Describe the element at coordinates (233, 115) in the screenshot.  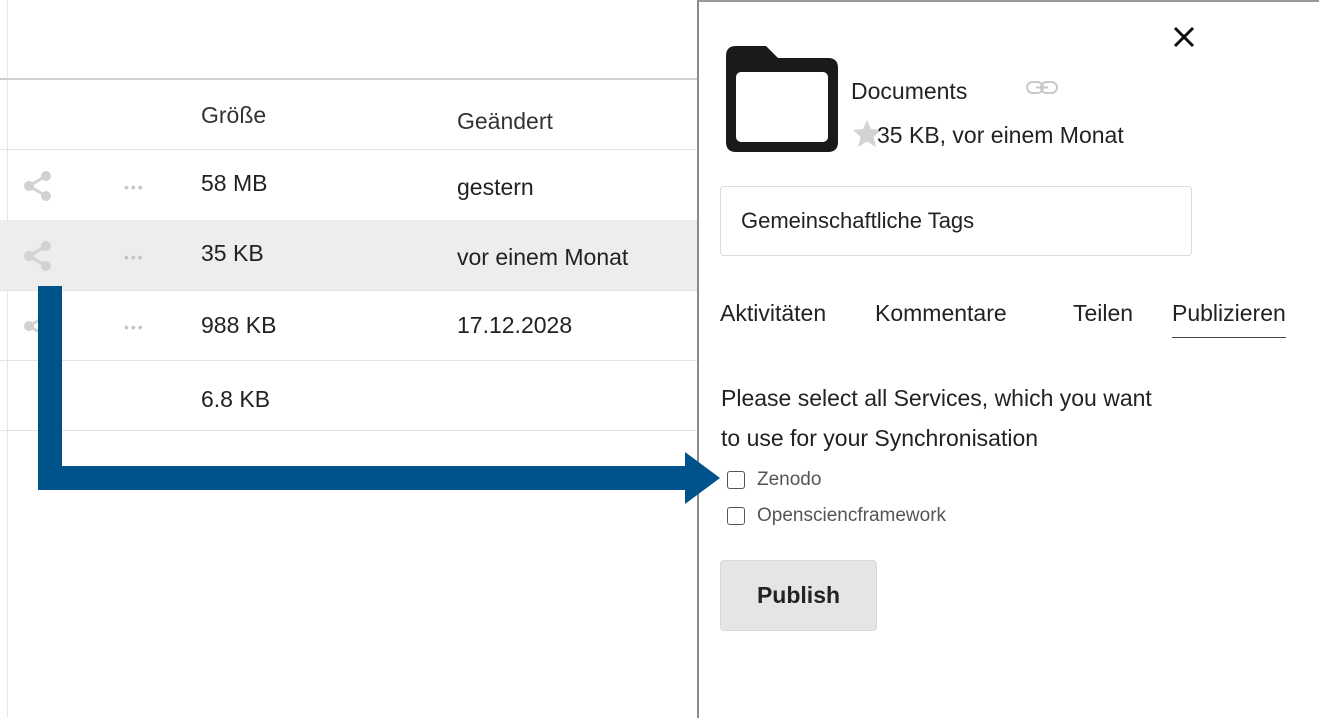
I see `column-header-size: Größe` at that location.